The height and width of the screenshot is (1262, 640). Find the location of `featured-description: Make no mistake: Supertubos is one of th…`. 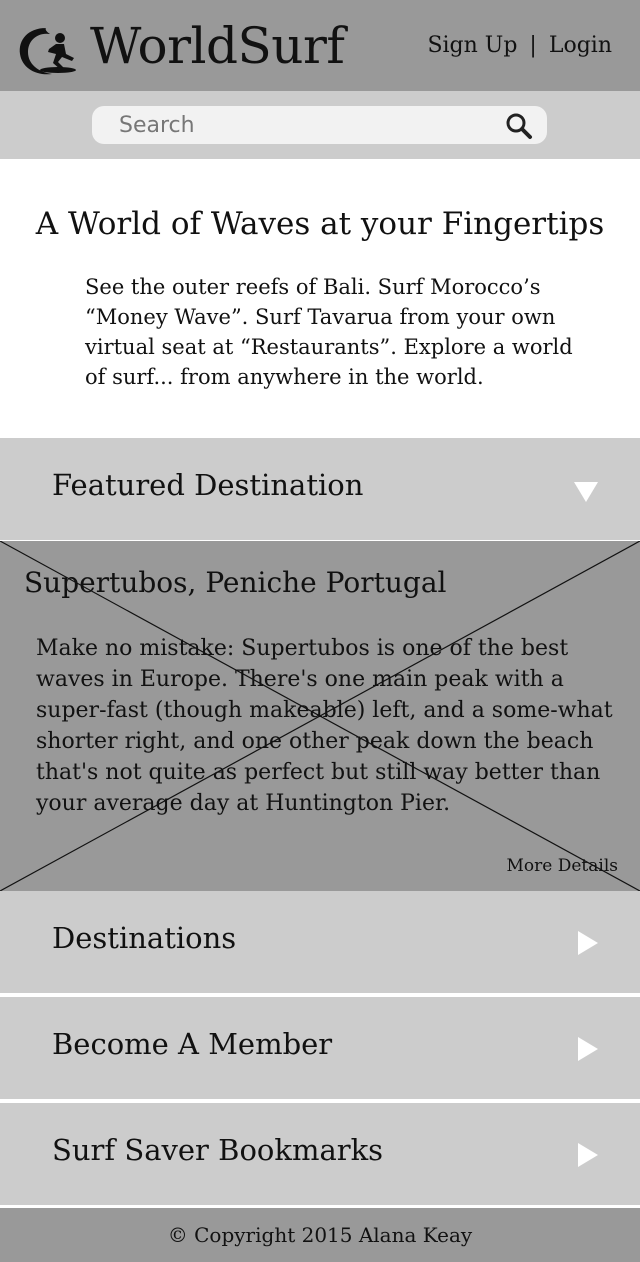

featured-description: Make no mistake: Supertubos is one of th… is located at coordinates (324, 726).